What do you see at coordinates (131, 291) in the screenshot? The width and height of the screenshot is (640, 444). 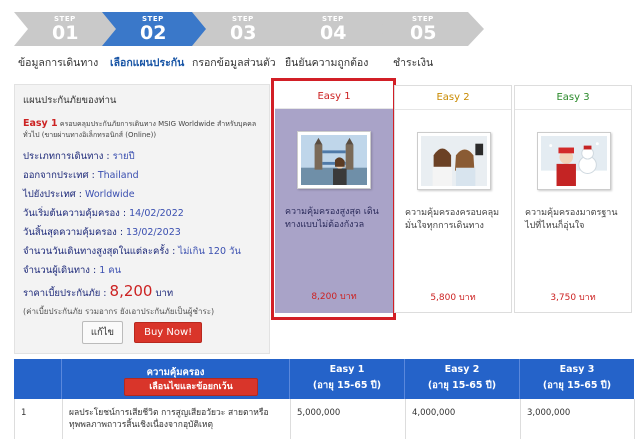 I see `price-amount: 8,200` at bounding box center [131, 291].